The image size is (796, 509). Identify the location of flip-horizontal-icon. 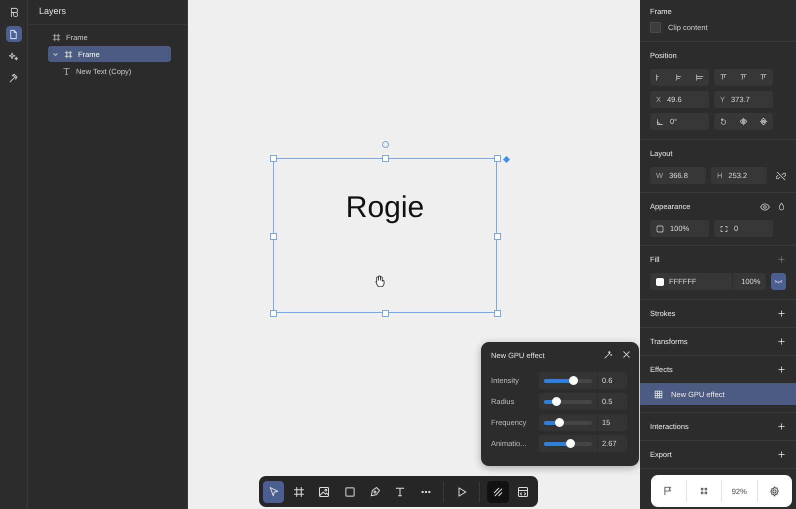
(743, 121).